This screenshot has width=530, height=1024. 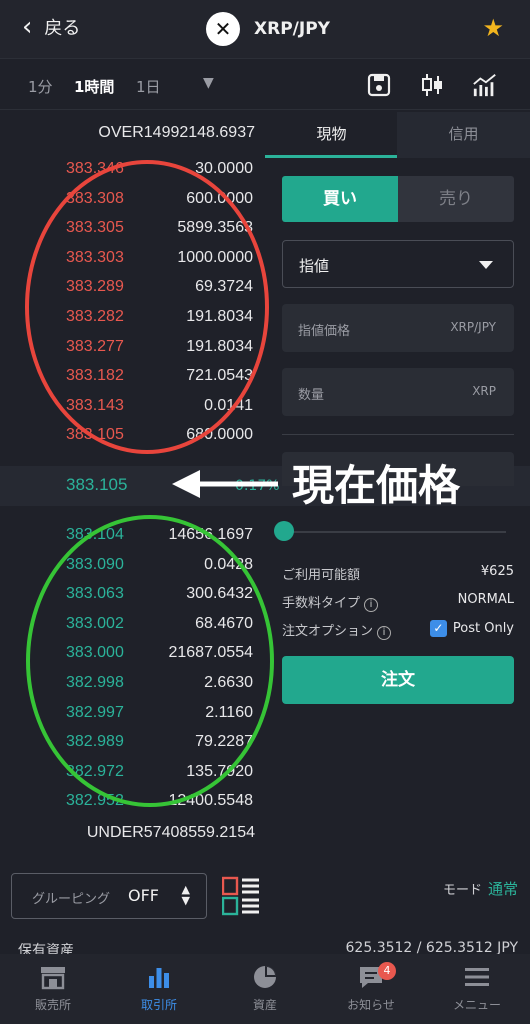 I want to click on quantity-label: 数量, so click(x=311, y=395).